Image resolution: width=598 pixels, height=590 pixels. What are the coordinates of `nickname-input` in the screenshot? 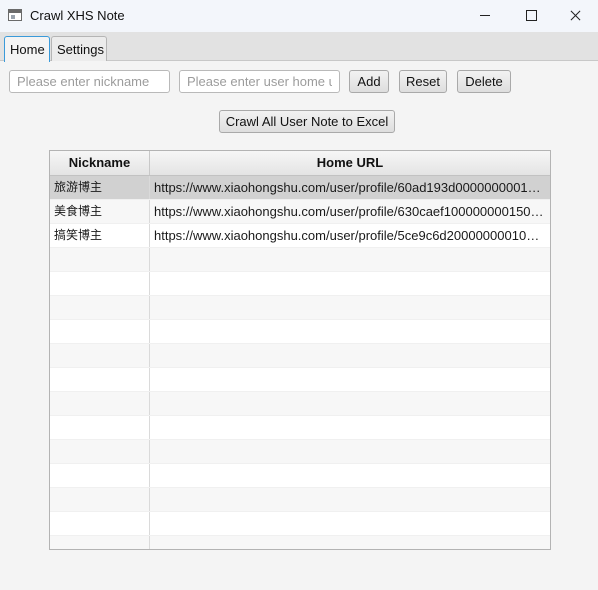 It's located at (89, 81).